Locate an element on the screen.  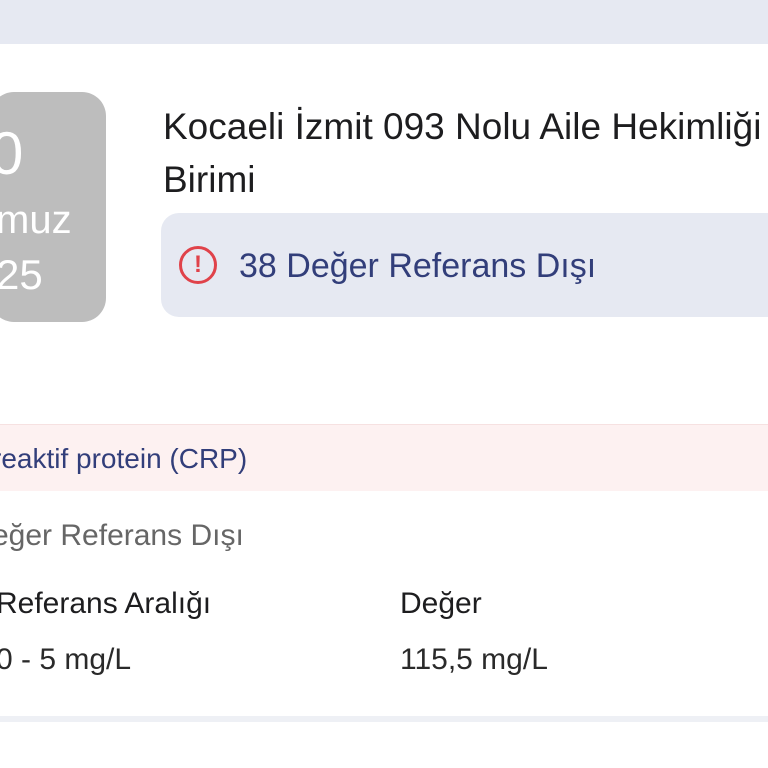
reference-range-label: Referans Aralığı is located at coordinates (106, 603).